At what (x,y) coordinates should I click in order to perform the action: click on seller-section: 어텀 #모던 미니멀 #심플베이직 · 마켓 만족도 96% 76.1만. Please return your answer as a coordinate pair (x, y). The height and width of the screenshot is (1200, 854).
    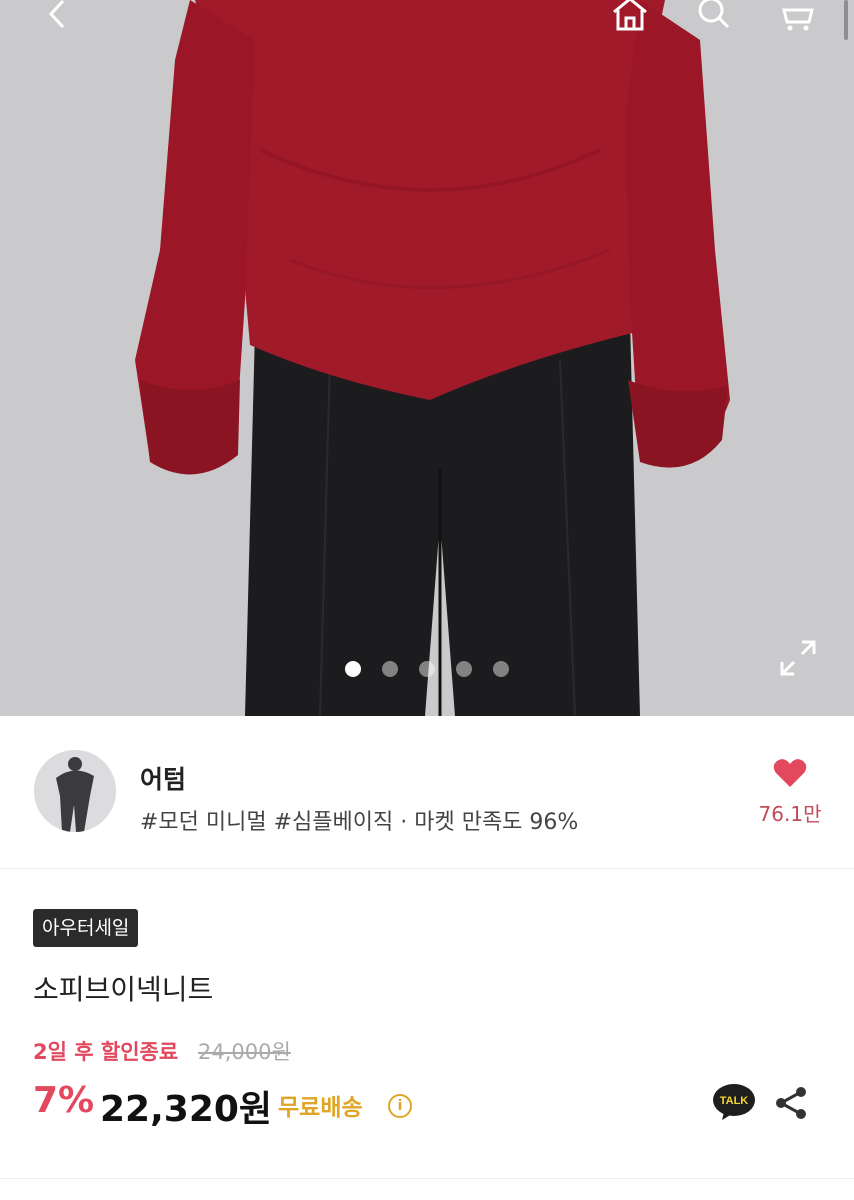
    Looking at the image, I should click on (427, 792).